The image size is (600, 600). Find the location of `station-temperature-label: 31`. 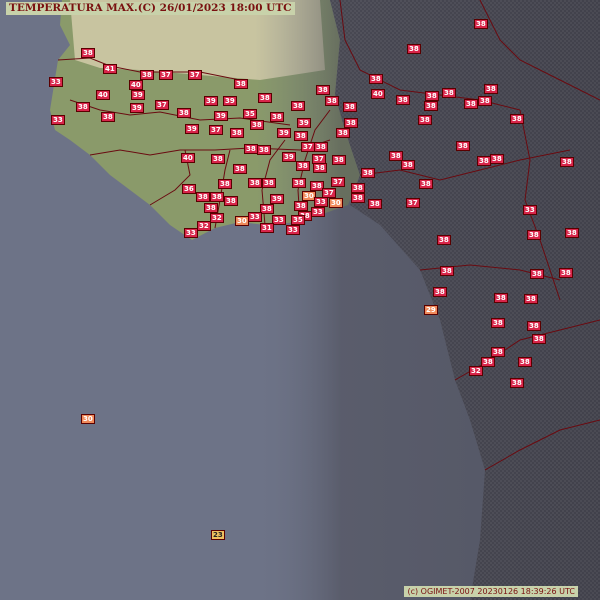

station-temperature-label: 31 is located at coordinates (267, 228).